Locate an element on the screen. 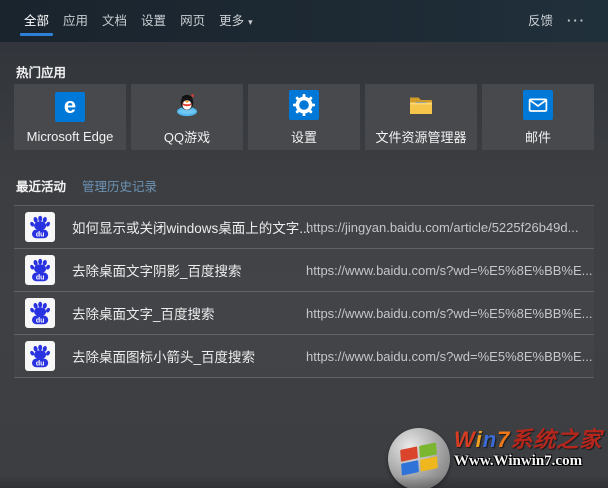  edge-icon: e is located at coordinates (70, 107).